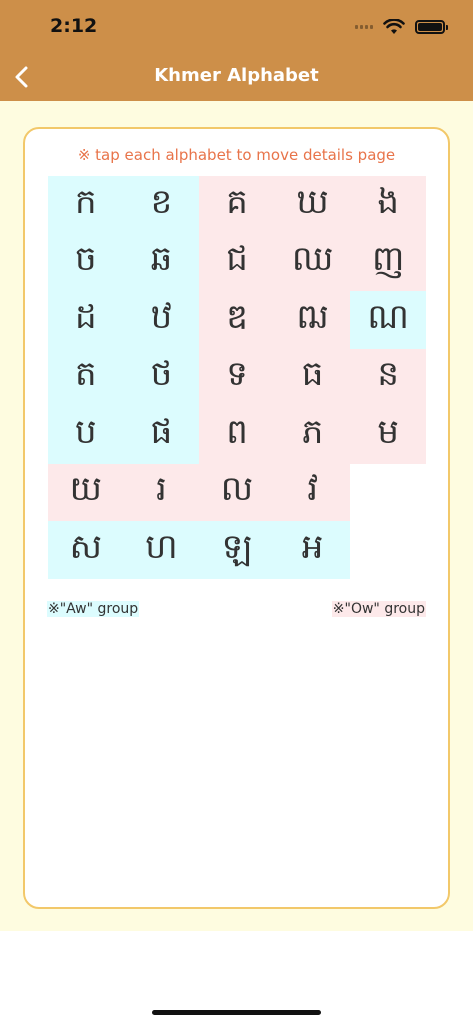  I want to click on cellular-signal-icon, so click(364, 27).